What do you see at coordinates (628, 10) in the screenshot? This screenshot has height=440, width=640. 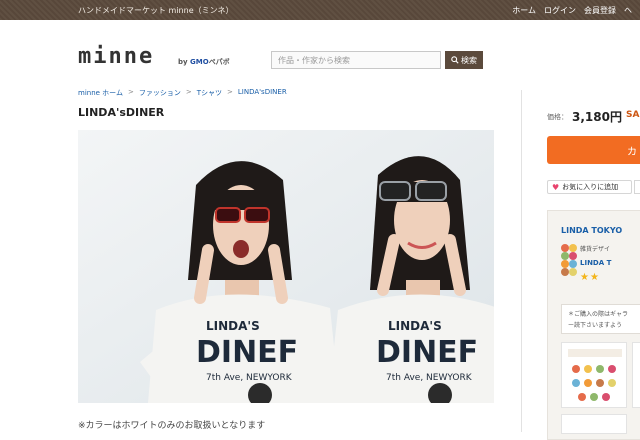 I see `help-link: ヘ` at bounding box center [628, 10].